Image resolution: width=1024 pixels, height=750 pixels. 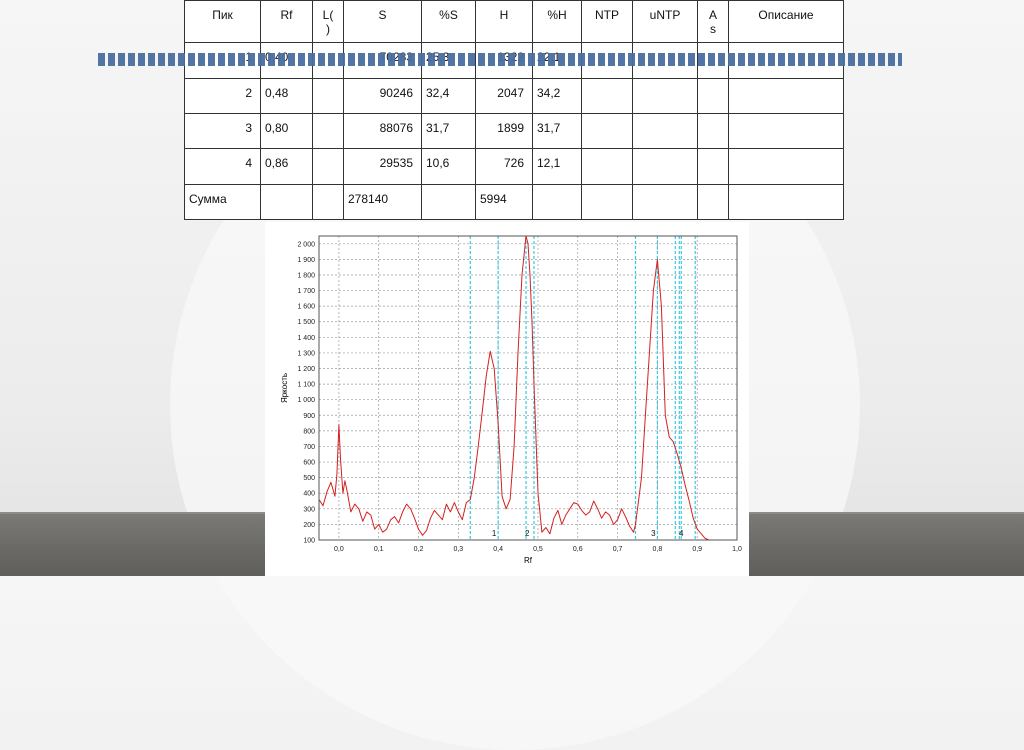 I want to click on y-tick-label: 700, so click(x=309, y=447).